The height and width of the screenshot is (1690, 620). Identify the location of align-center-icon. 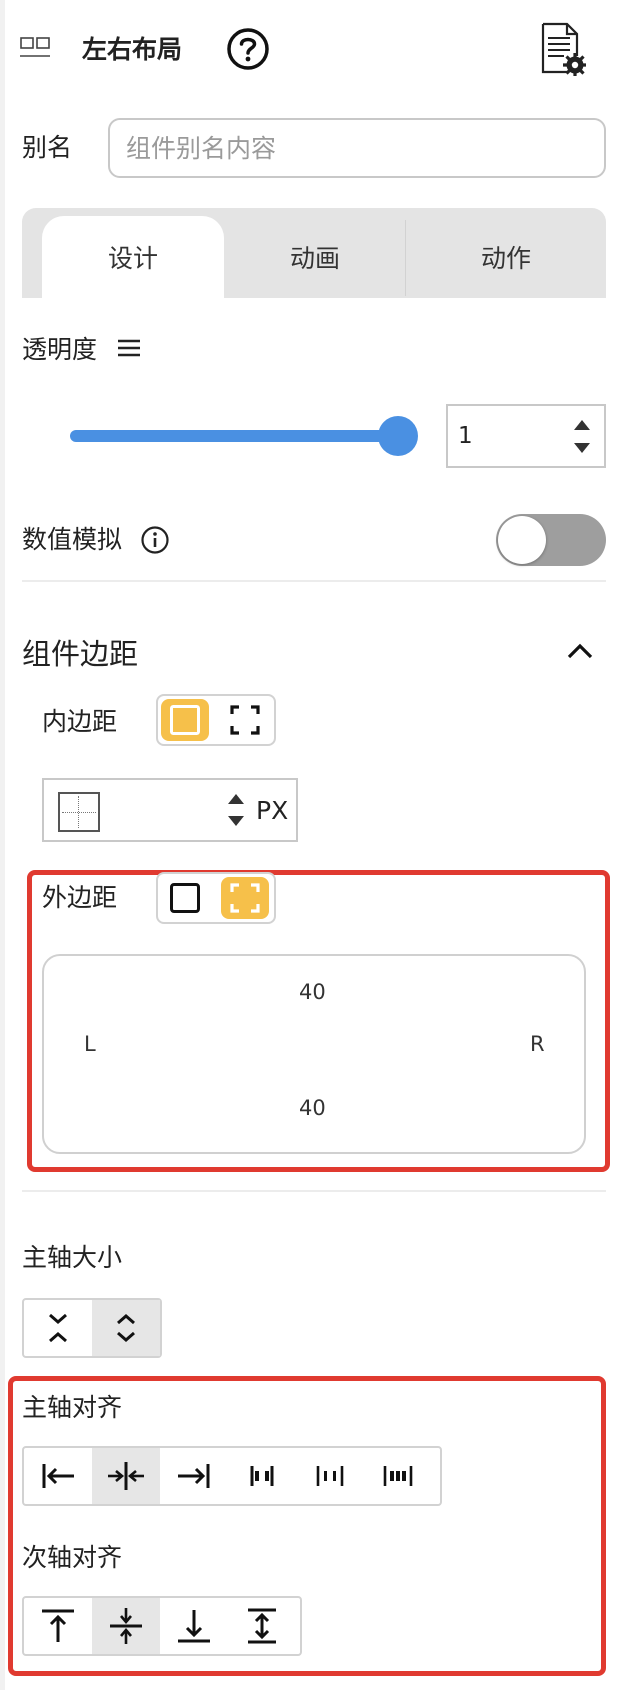
(126, 1476).